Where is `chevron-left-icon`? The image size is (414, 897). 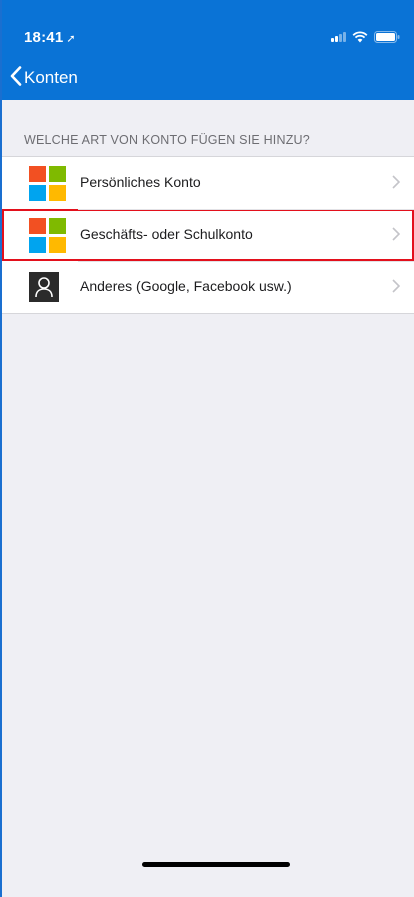
chevron-left-icon is located at coordinates (16, 78).